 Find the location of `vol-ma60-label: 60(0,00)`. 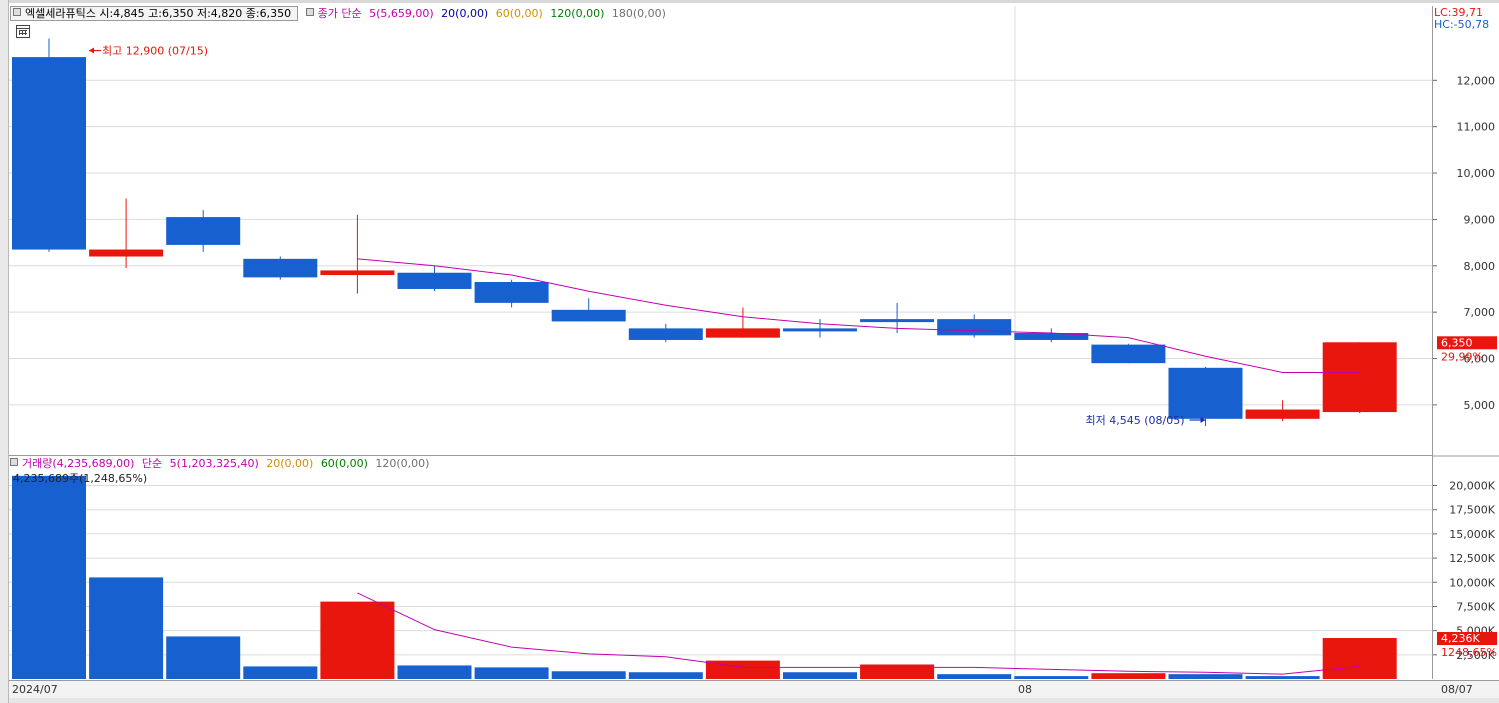

vol-ma60-label: 60(0,00) is located at coordinates (344, 463).